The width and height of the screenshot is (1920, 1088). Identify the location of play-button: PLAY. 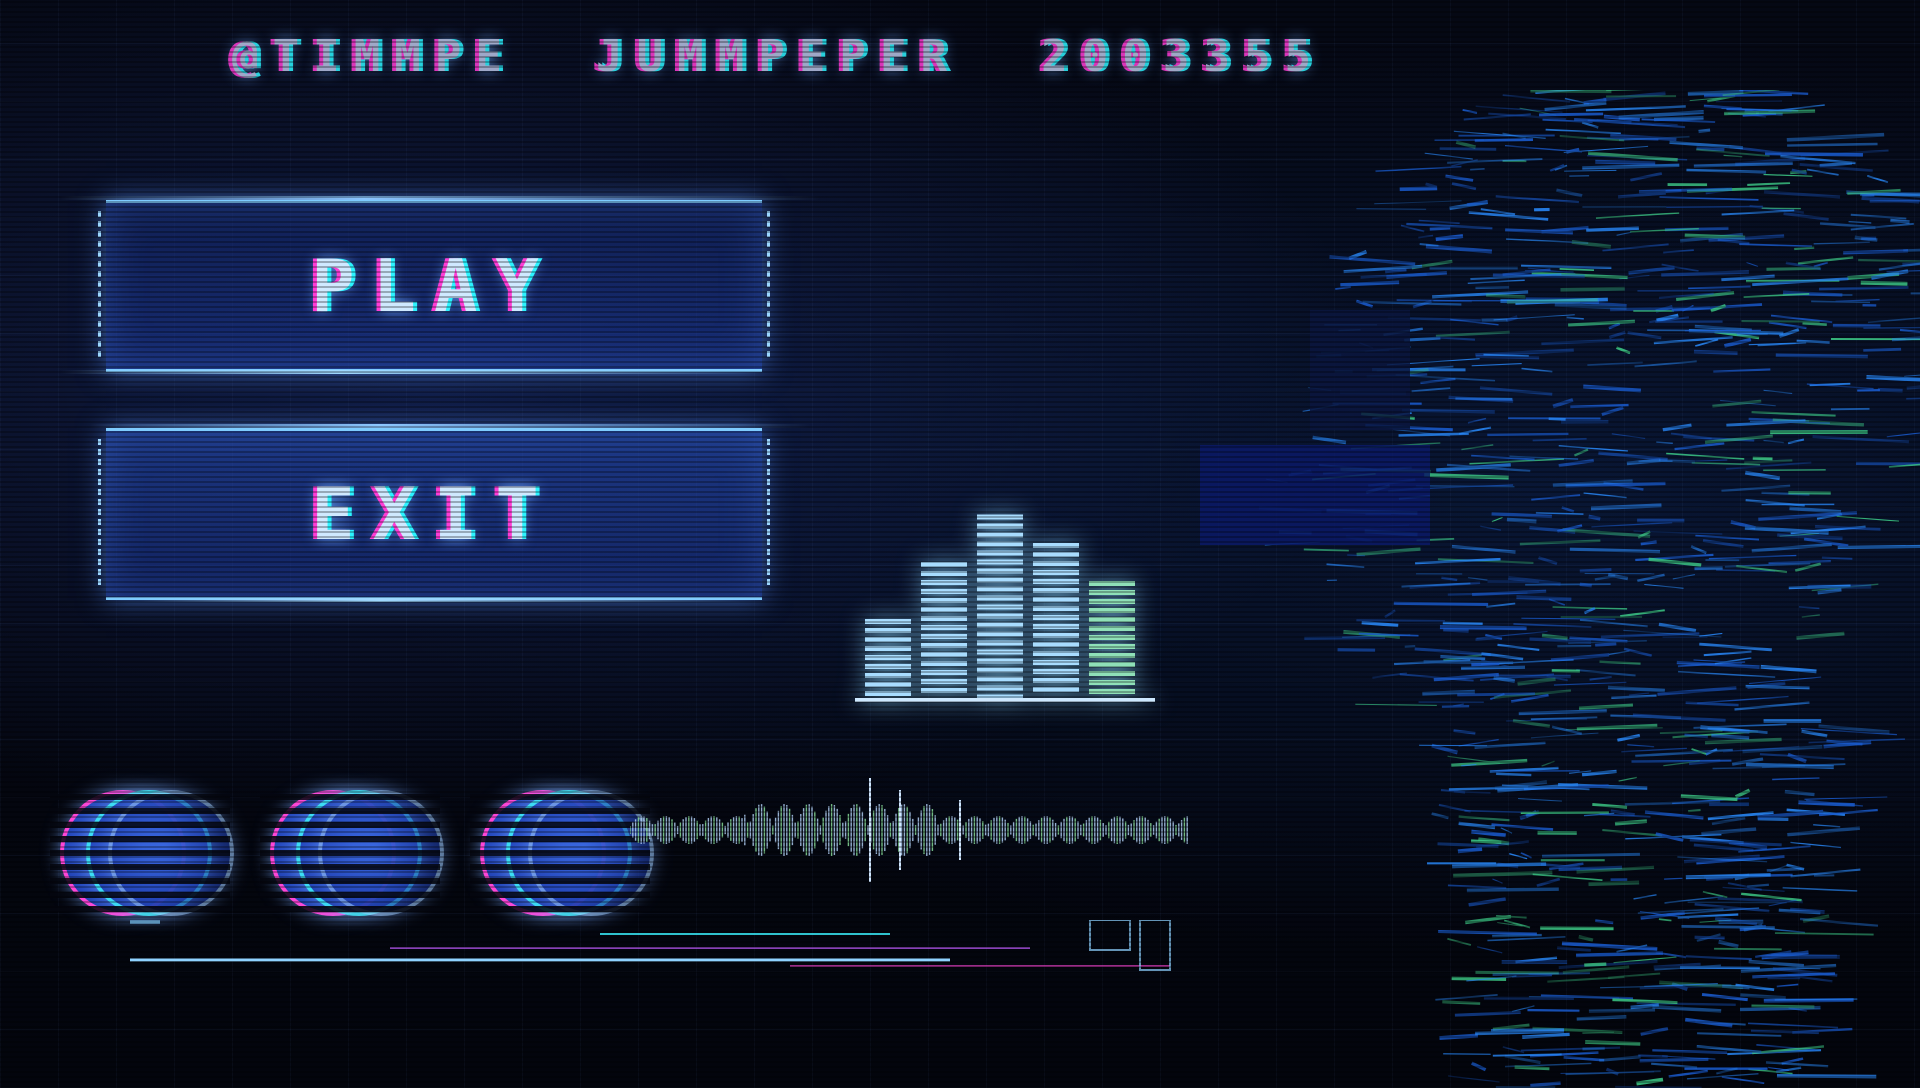
(434, 286).